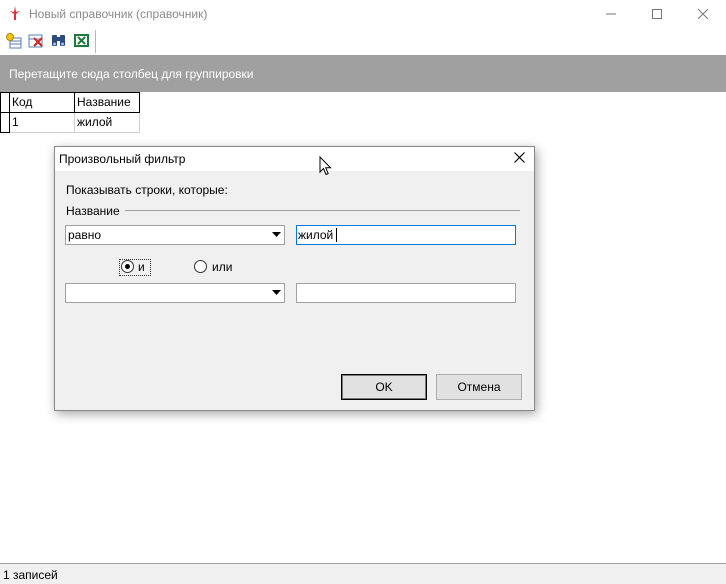 This screenshot has width=726, height=584. I want to click on dialog-title-bar: Произвольный фильтр, so click(294, 159).